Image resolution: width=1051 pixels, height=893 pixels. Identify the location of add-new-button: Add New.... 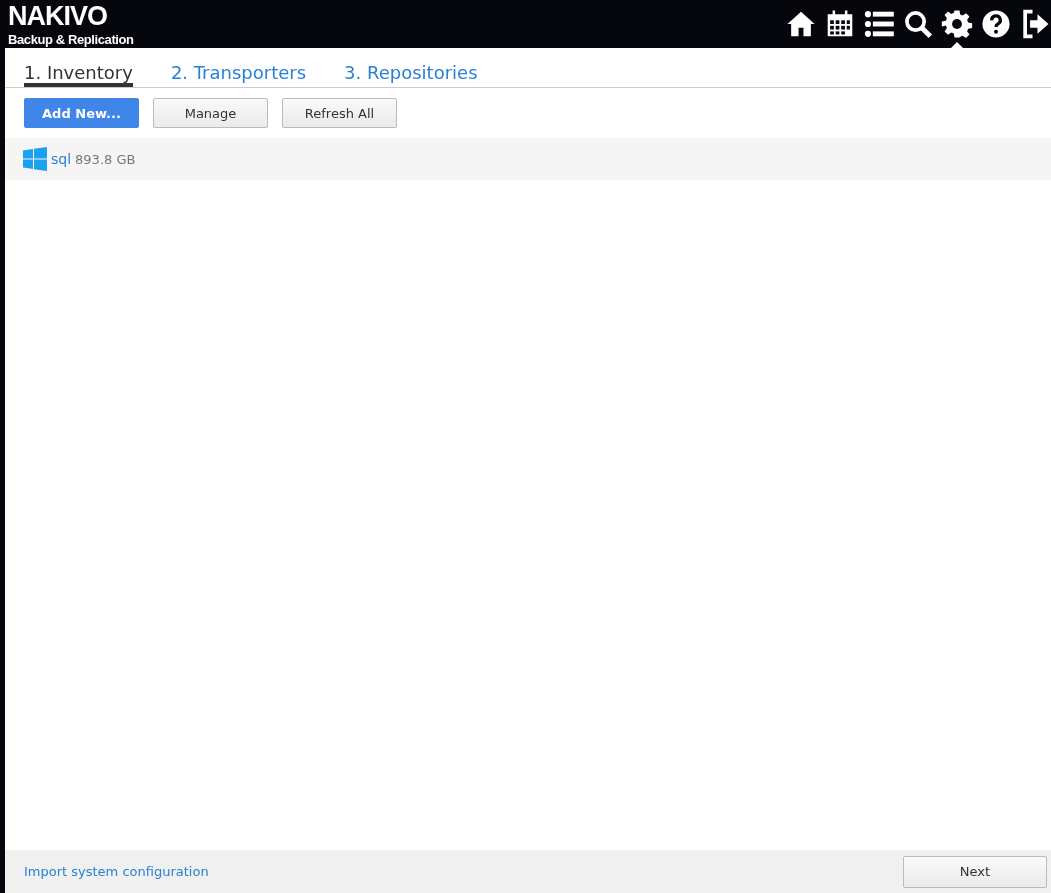
(81, 113).